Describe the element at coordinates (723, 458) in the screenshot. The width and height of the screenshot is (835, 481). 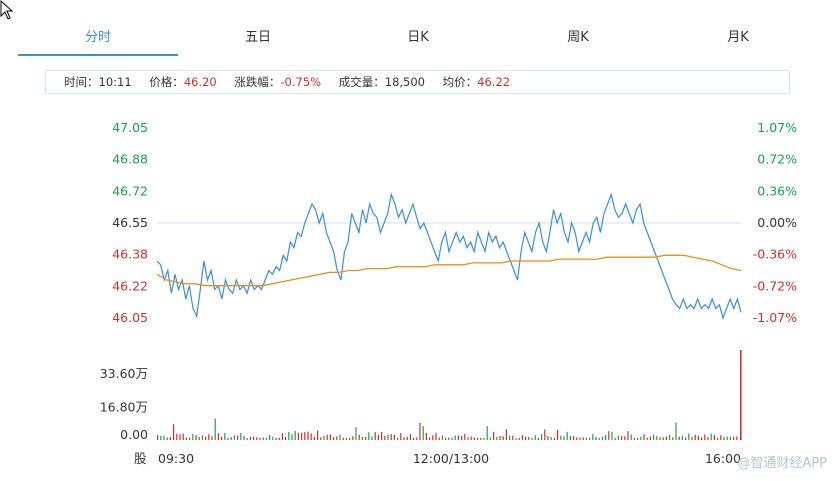
I see `x-tick-label: 16:00` at that location.